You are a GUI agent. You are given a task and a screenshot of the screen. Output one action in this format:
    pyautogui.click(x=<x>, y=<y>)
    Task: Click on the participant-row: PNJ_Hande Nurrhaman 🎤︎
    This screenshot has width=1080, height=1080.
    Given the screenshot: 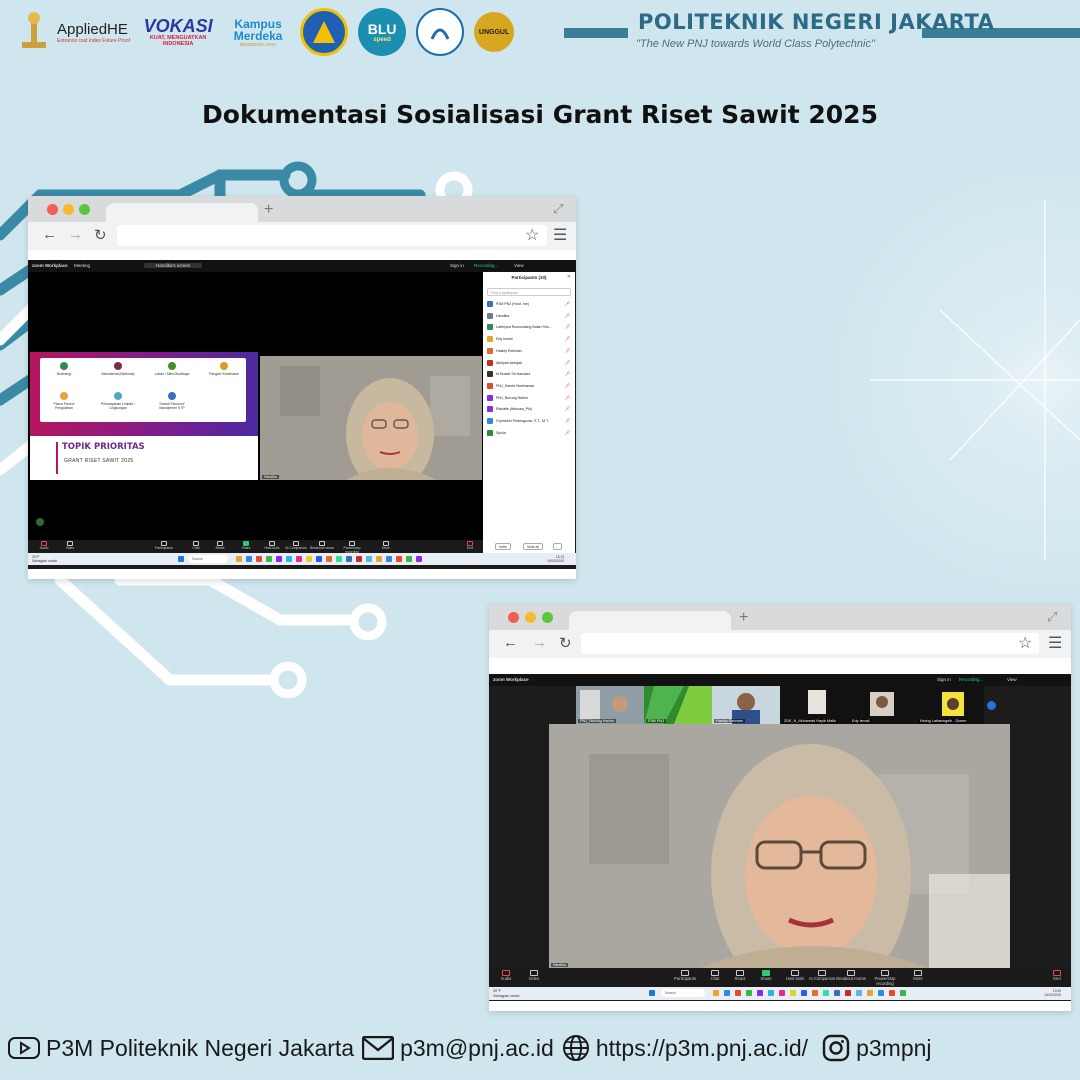 What is the action you would take?
    pyautogui.click(x=529, y=387)
    